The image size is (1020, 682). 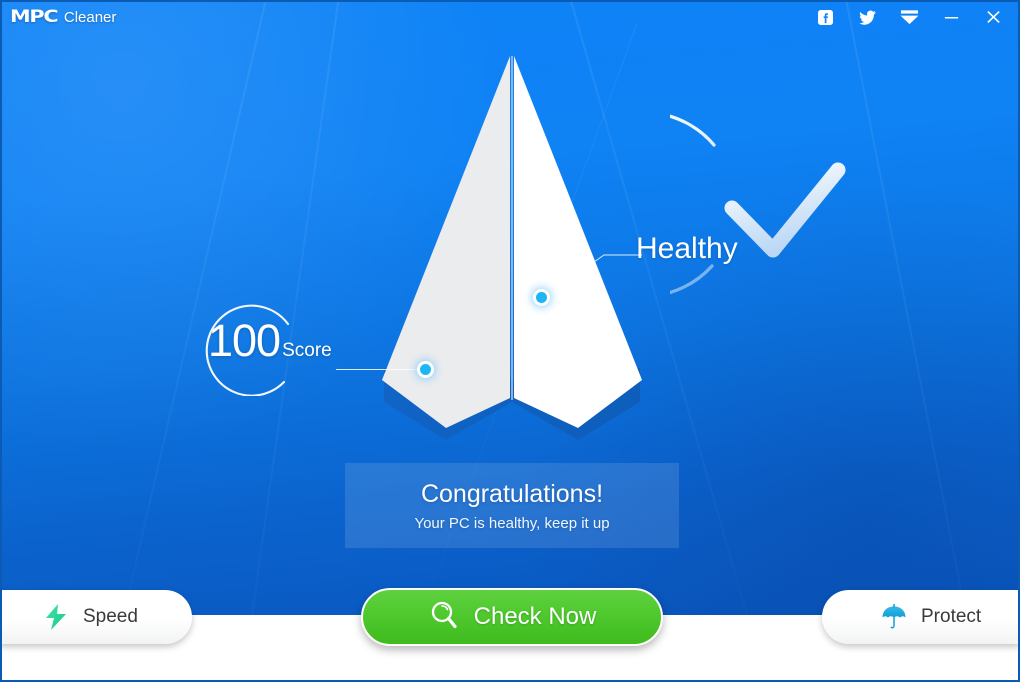 I want to click on protect-button-label: Protect, so click(x=951, y=616).